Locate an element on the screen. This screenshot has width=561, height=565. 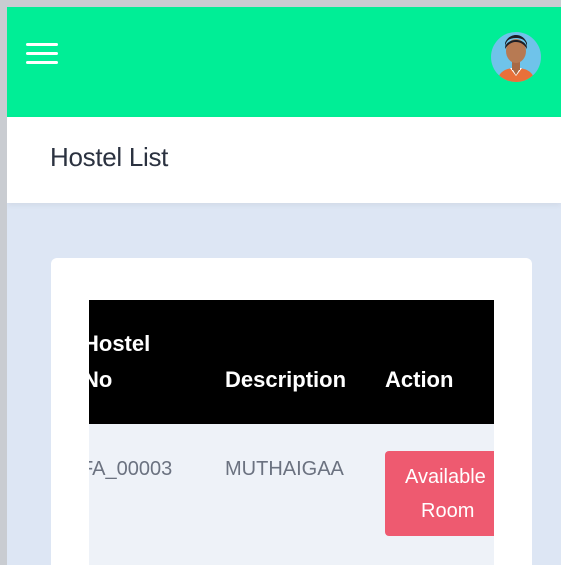
available-room-button-line2: Room is located at coordinates (448, 511).